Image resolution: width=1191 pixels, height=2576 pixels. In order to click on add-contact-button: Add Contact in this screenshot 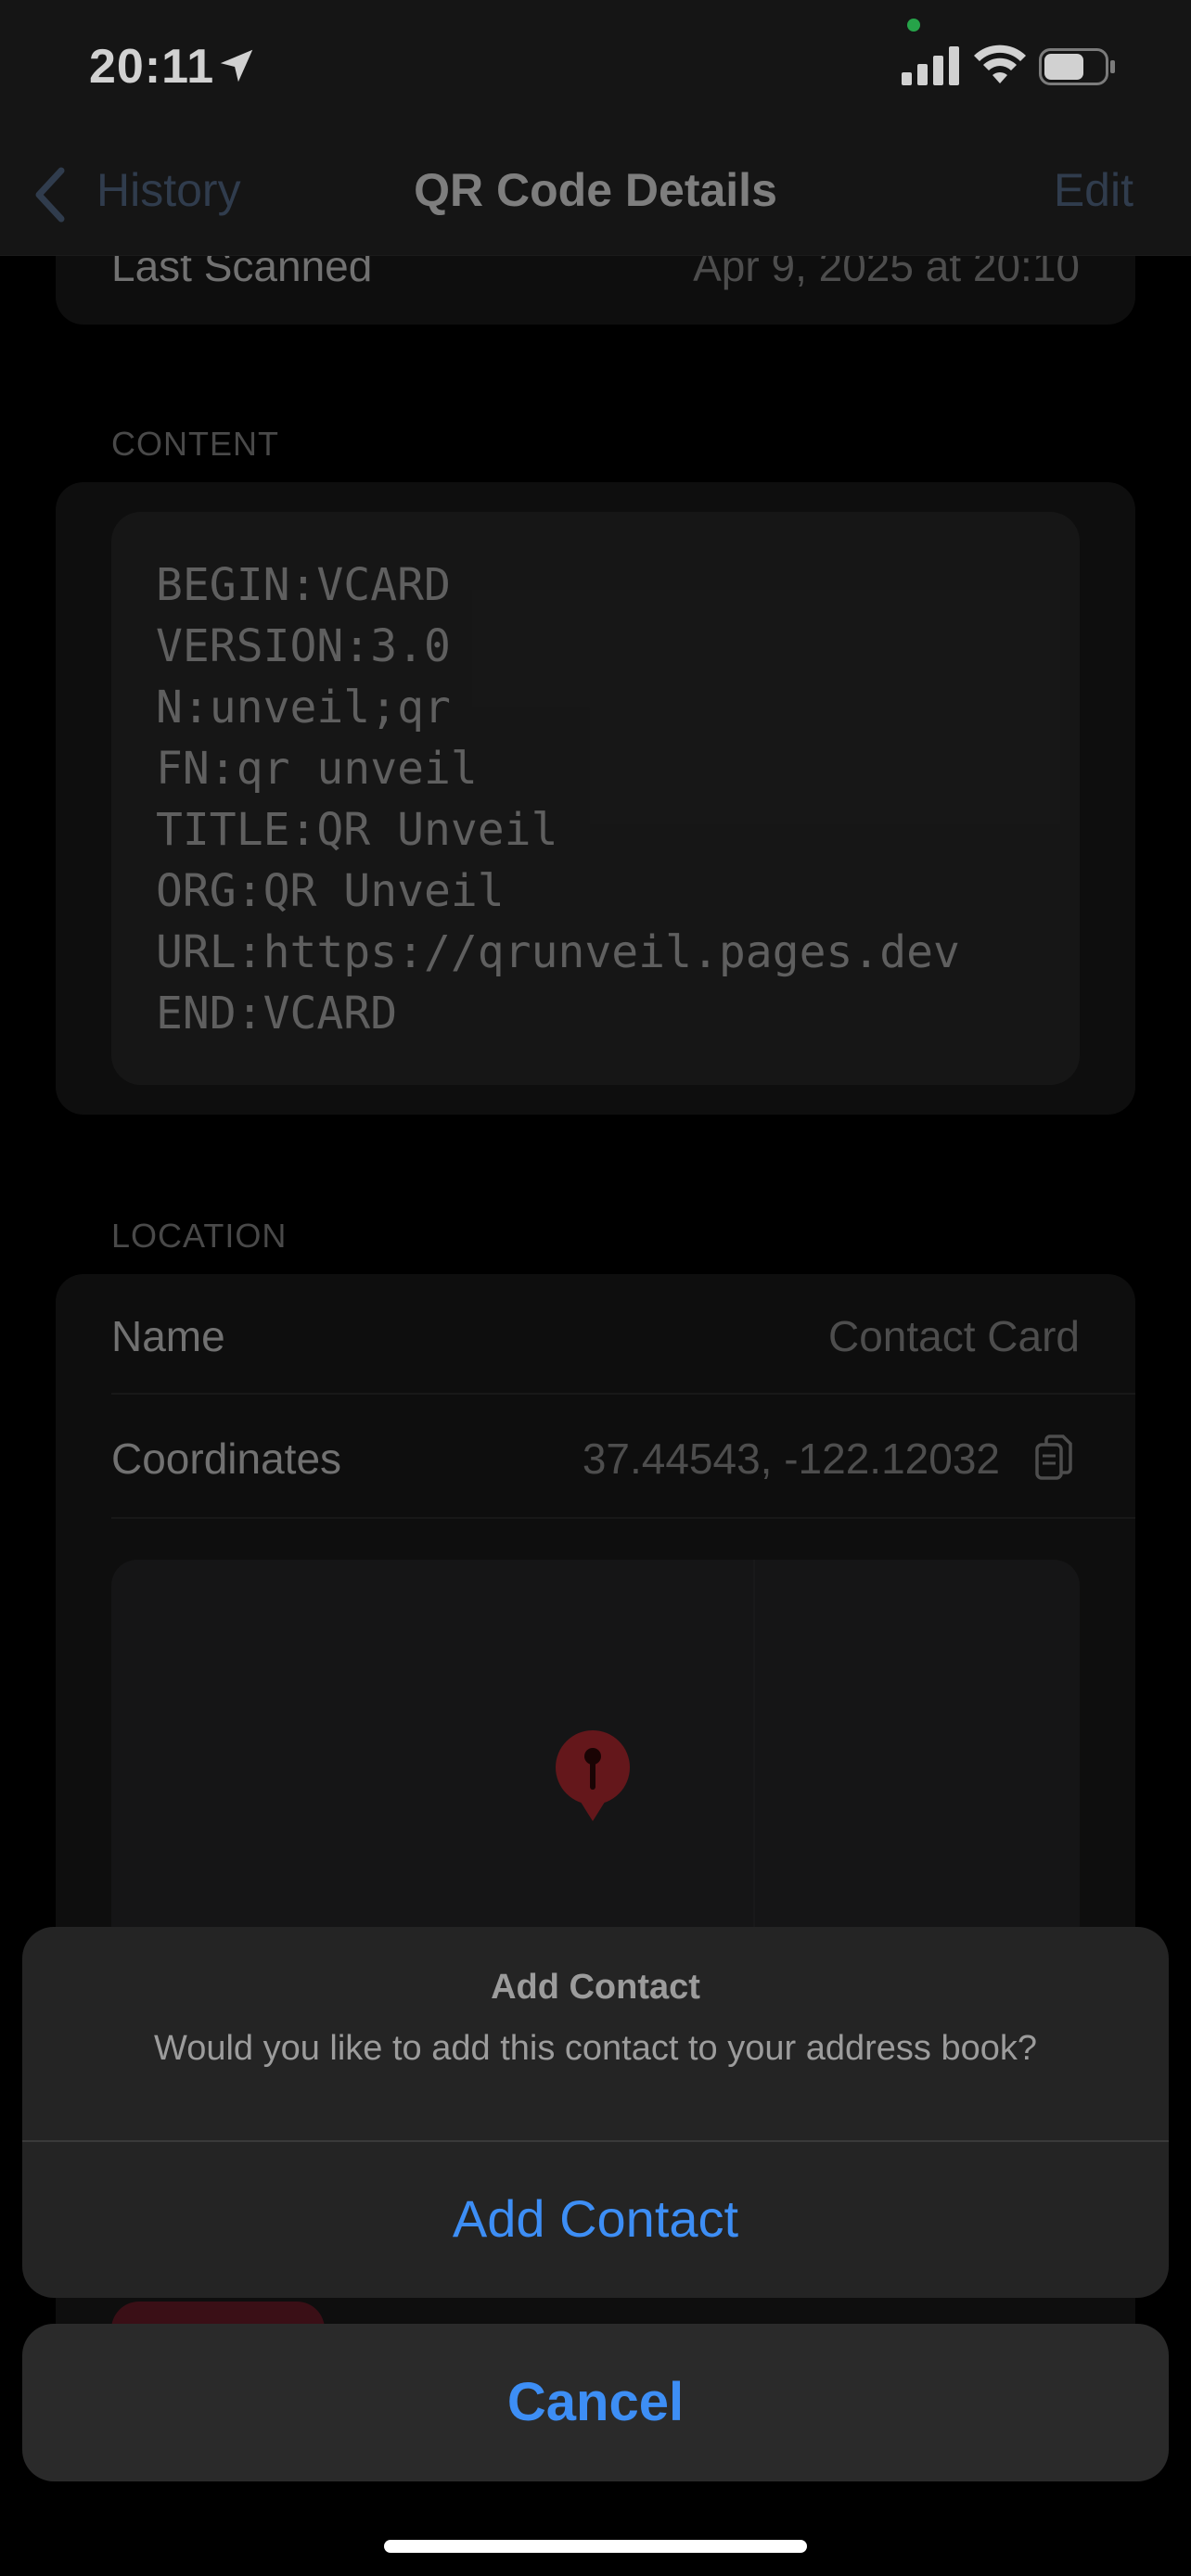, I will do `click(595, 2219)`.